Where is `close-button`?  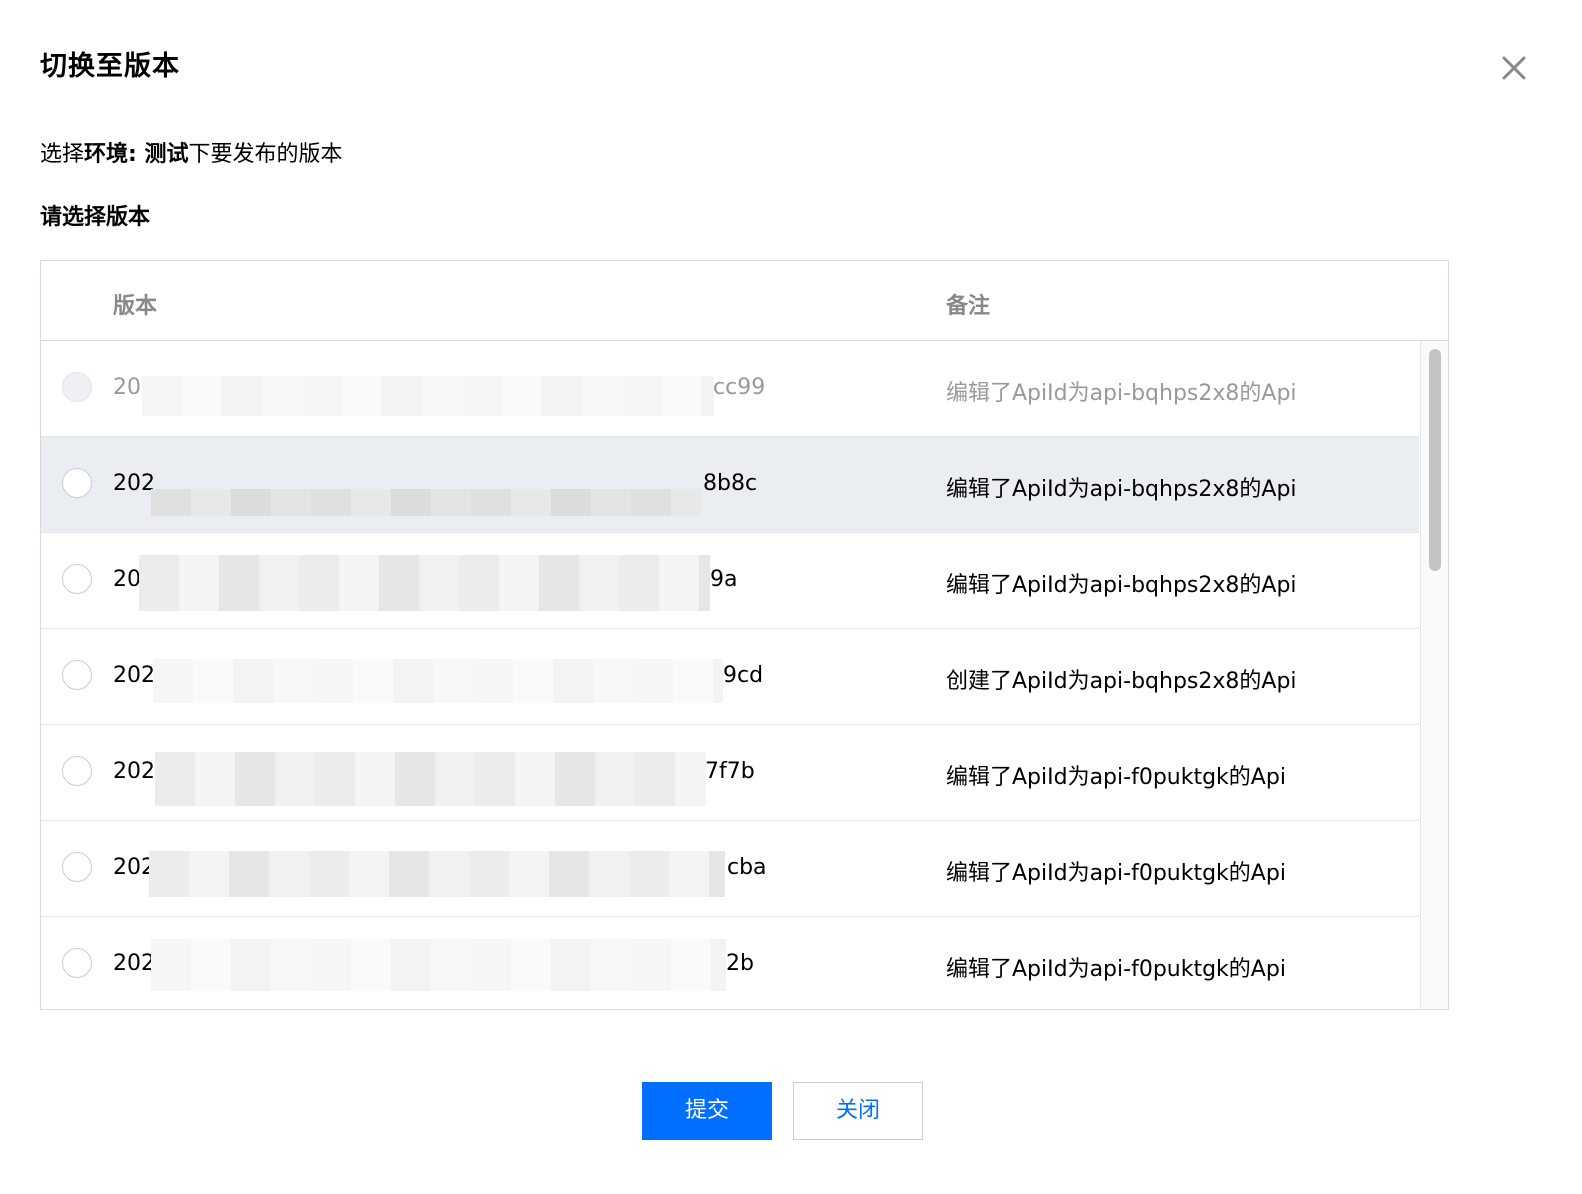
close-button is located at coordinates (1514, 68).